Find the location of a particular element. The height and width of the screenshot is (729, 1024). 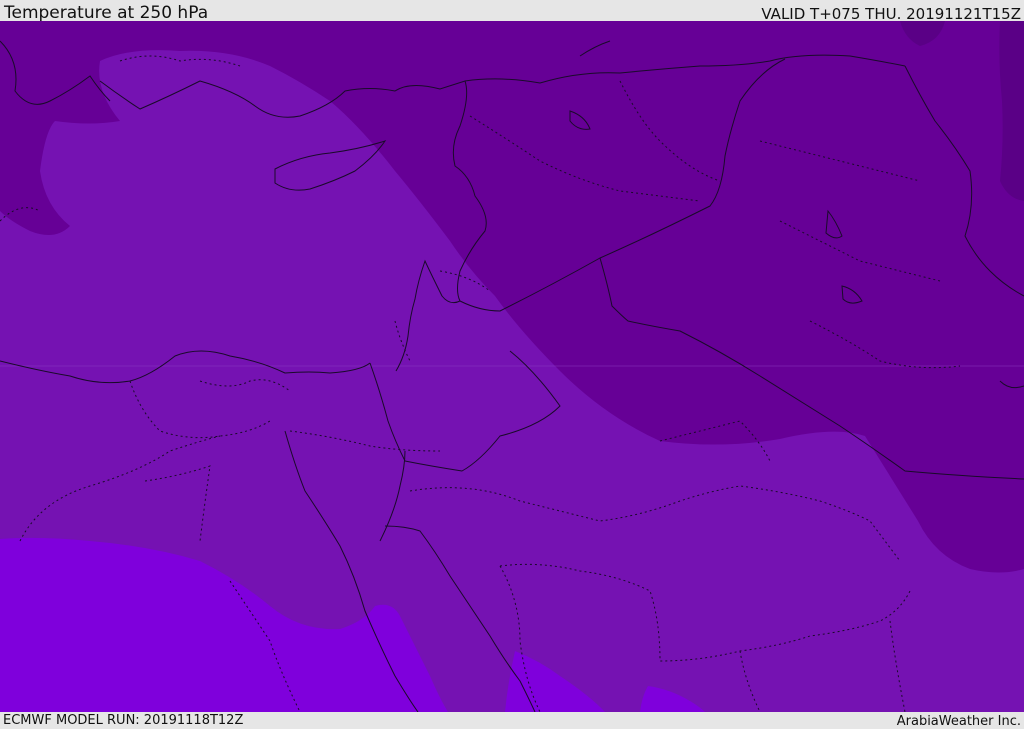

temperature-band-darkest is located at coordinates (1011, 111).